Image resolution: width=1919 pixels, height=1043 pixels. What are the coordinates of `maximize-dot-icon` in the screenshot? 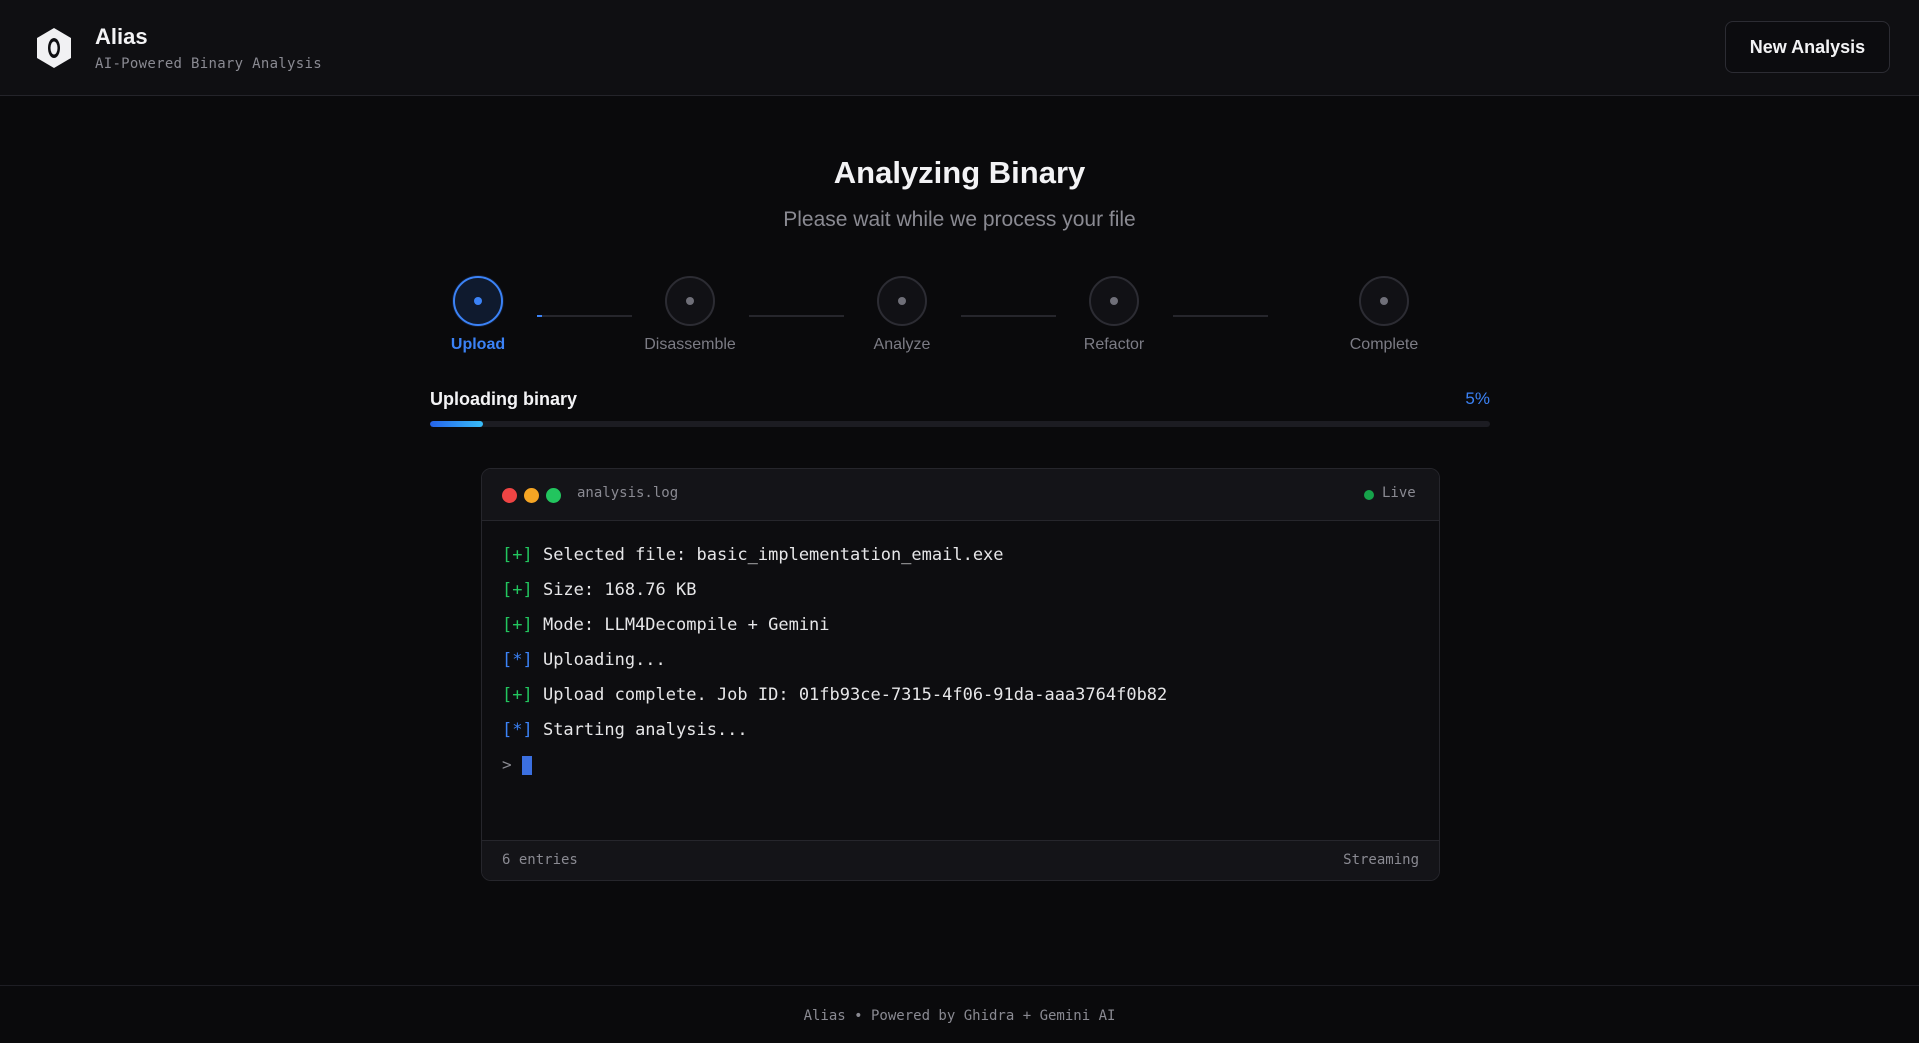 It's located at (553, 495).